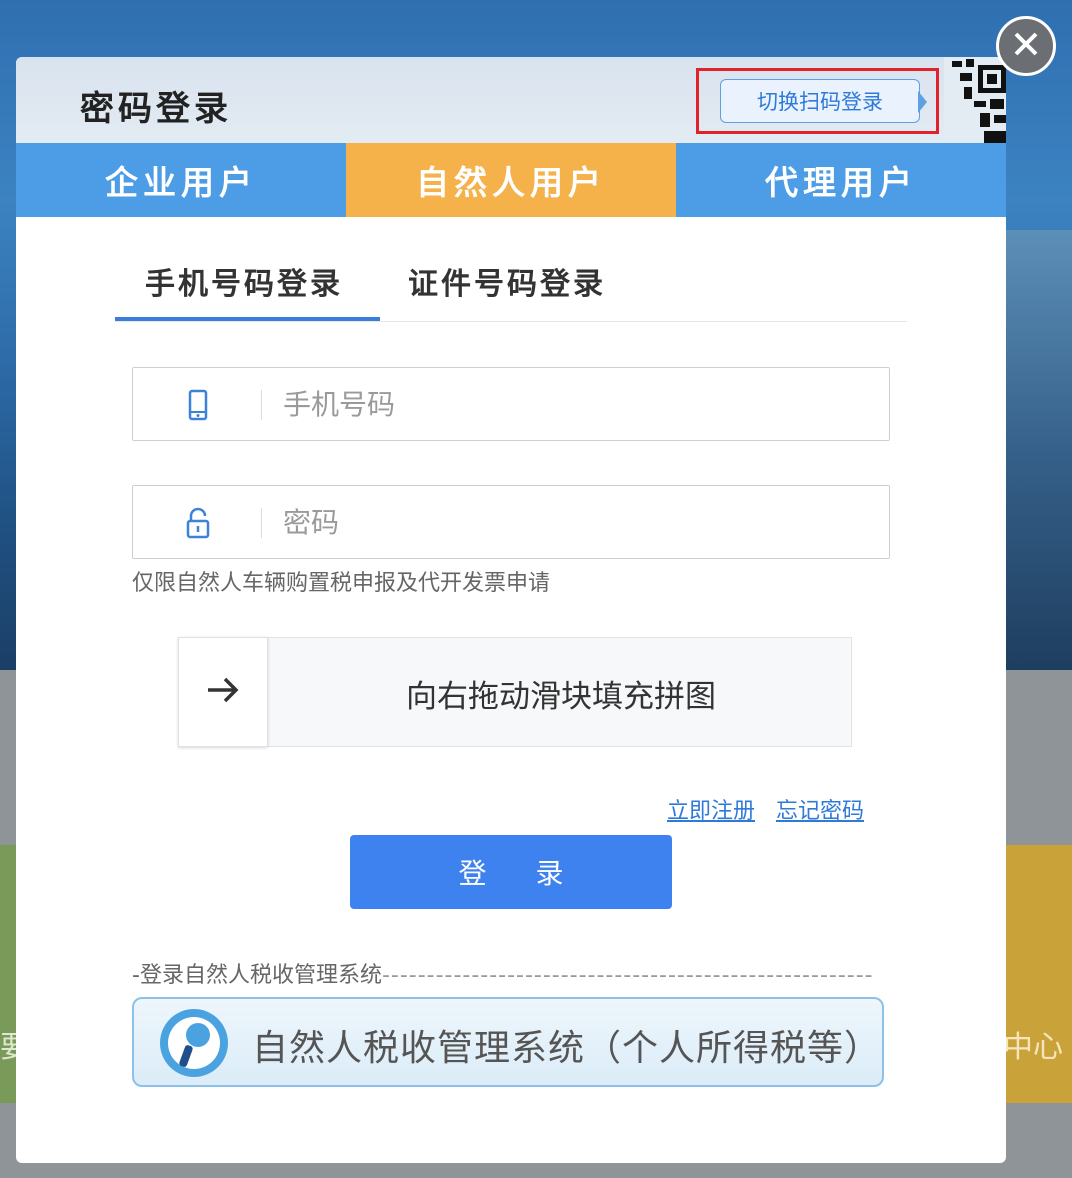  Describe the element at coordinates (194, 1043) in the screenshot. I see `tax-system-logo-icon` at that location.